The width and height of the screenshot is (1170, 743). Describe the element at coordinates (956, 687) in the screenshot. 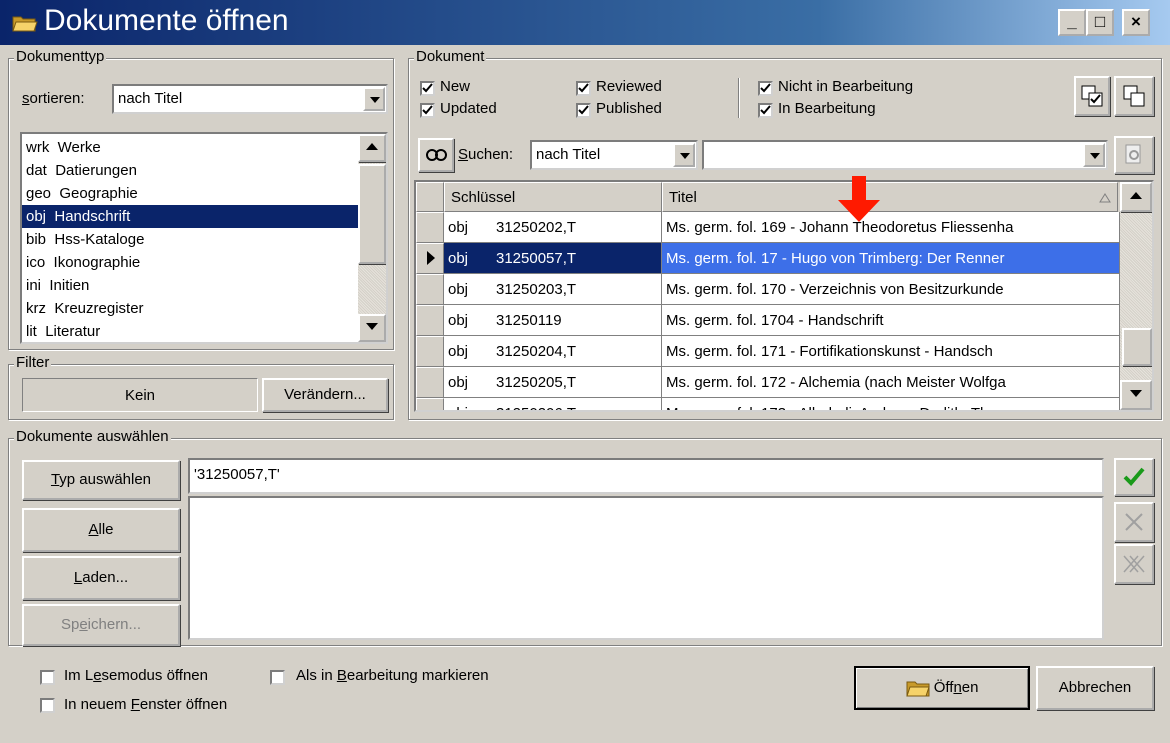

I see `open-label: Öffnen` at that location.